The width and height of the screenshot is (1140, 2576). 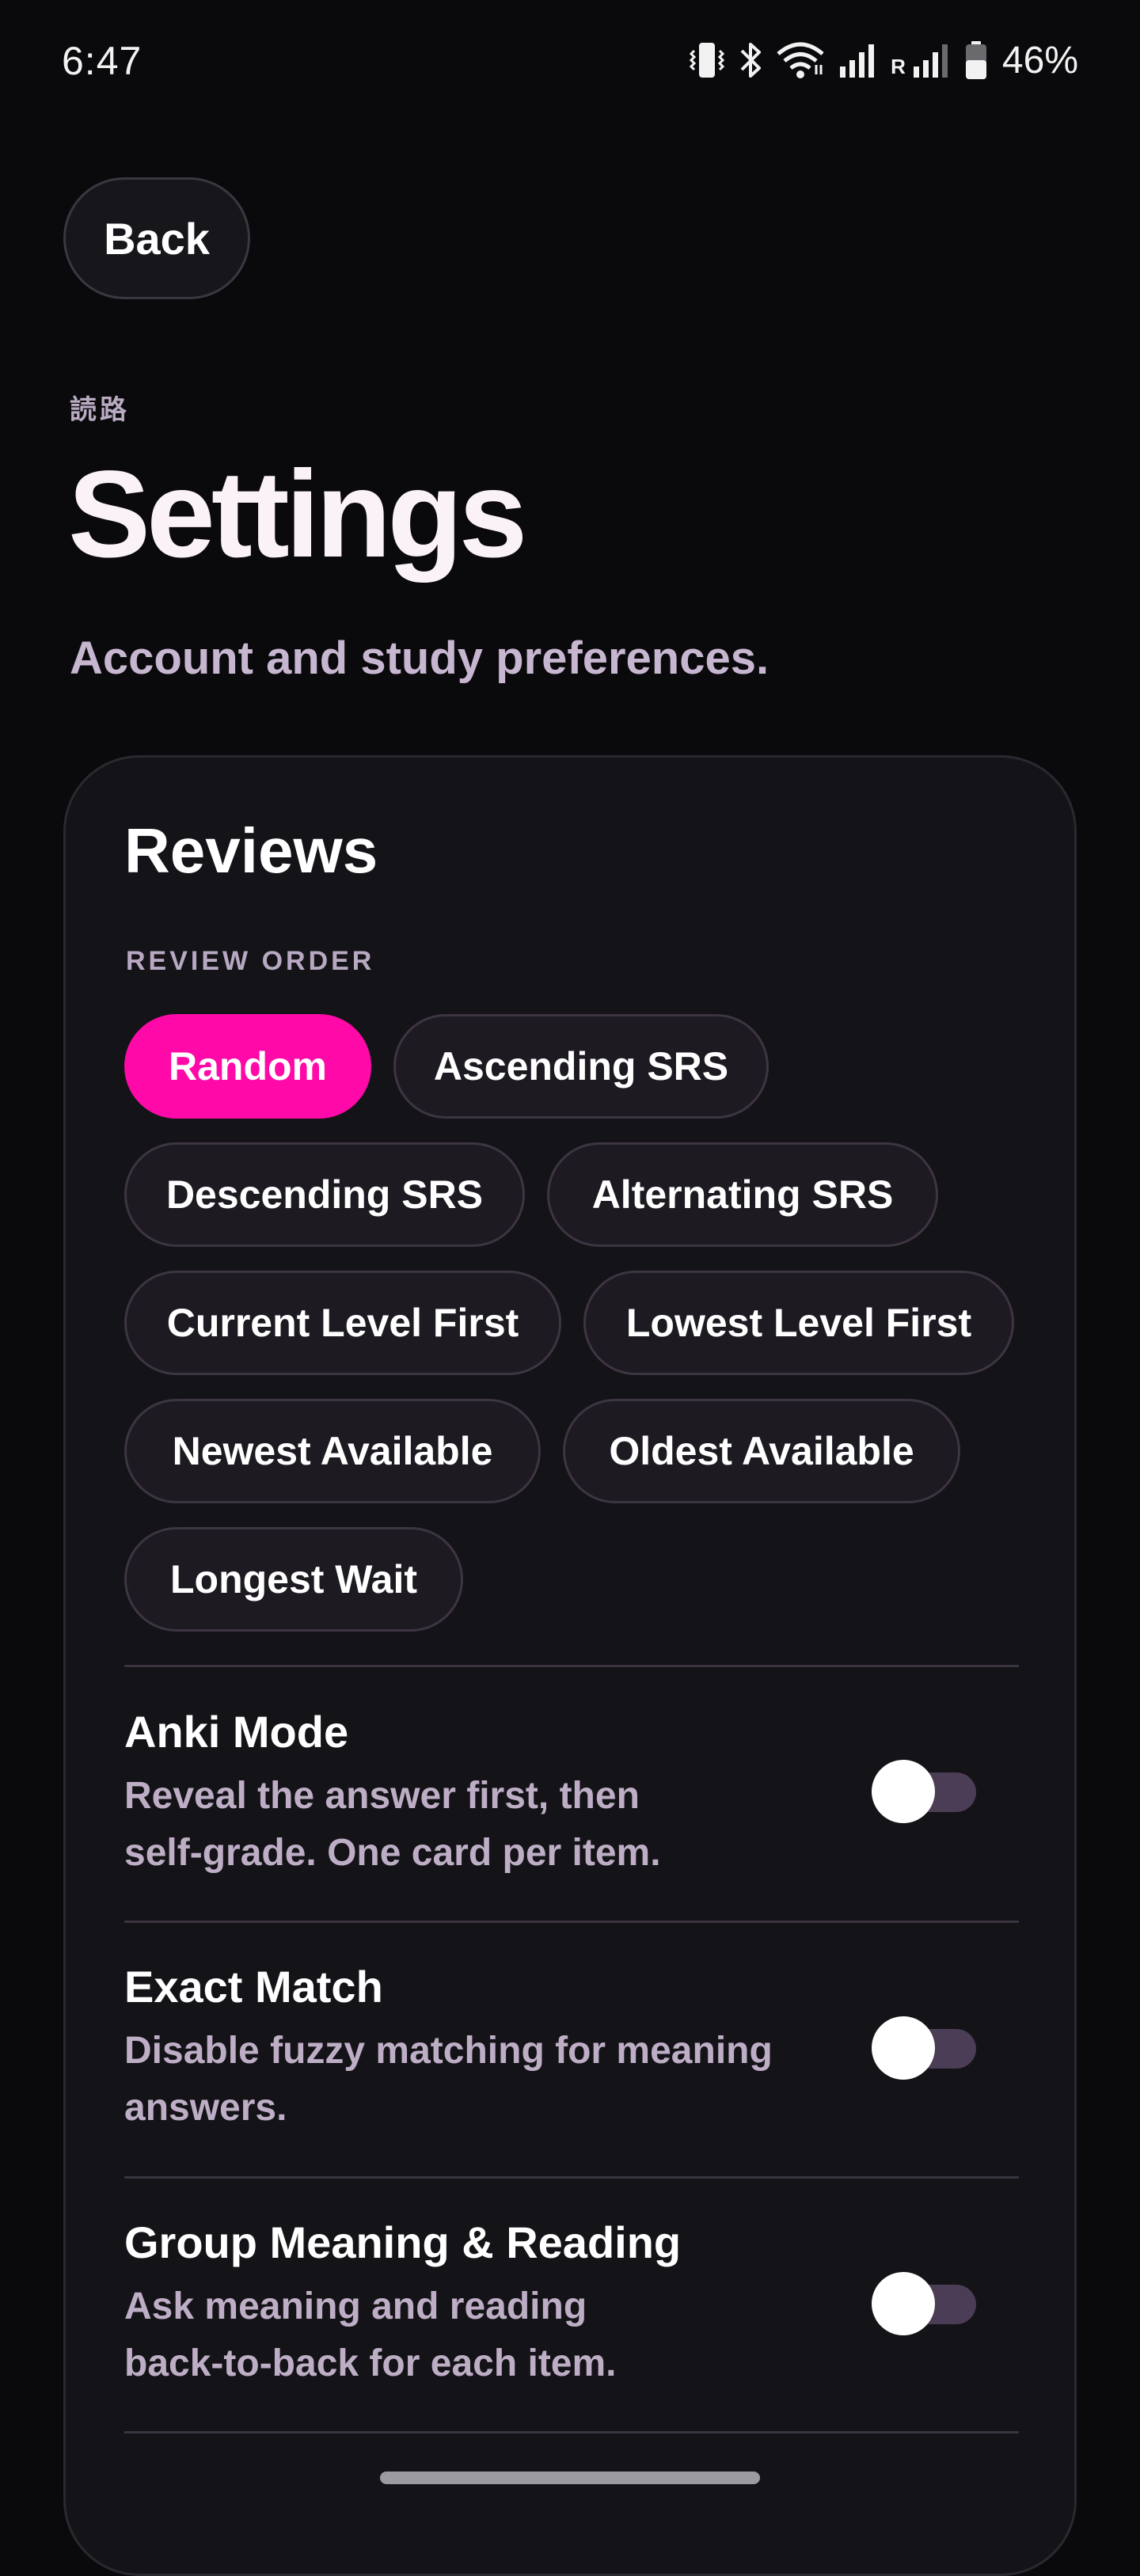 What do you see at coordinates (102, 61) in the screenshot?
I see `status-time: 6:47` at bounding box center [102, 61].